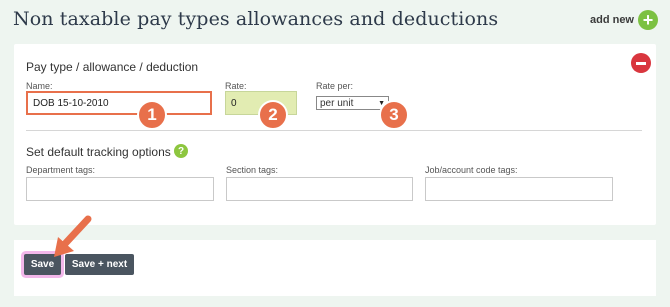 The height and width of the screenshot is (307, 670). Describe the element at coordinates (252, 170) in the screenshot. I see `section-tags-label: Section tags:` at that location.